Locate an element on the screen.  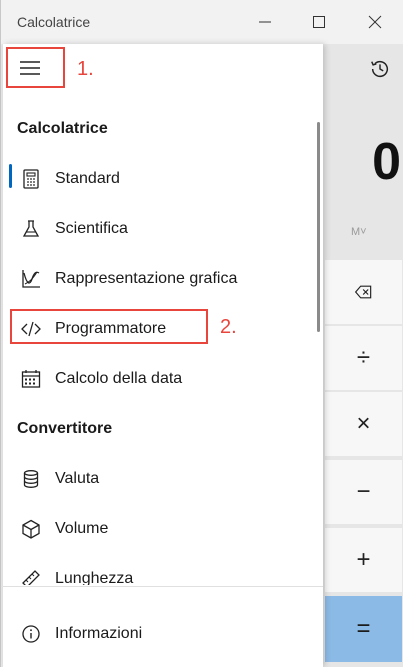
divide-key: ÷ is located at coordinates (363, 358).